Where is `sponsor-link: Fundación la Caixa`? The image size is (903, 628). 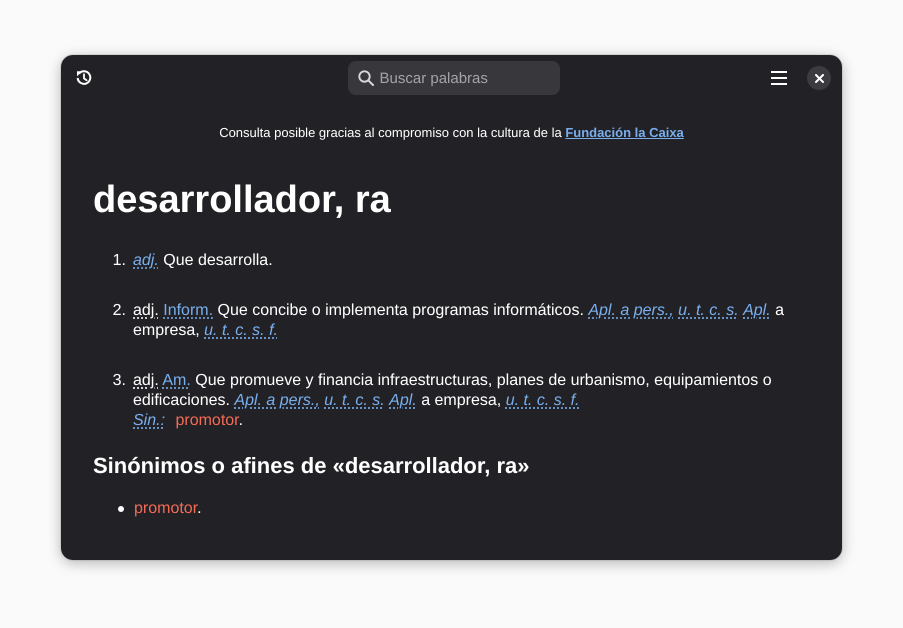
sponsor-link: Fundación la Caixa is located at coordinates (624, 132).